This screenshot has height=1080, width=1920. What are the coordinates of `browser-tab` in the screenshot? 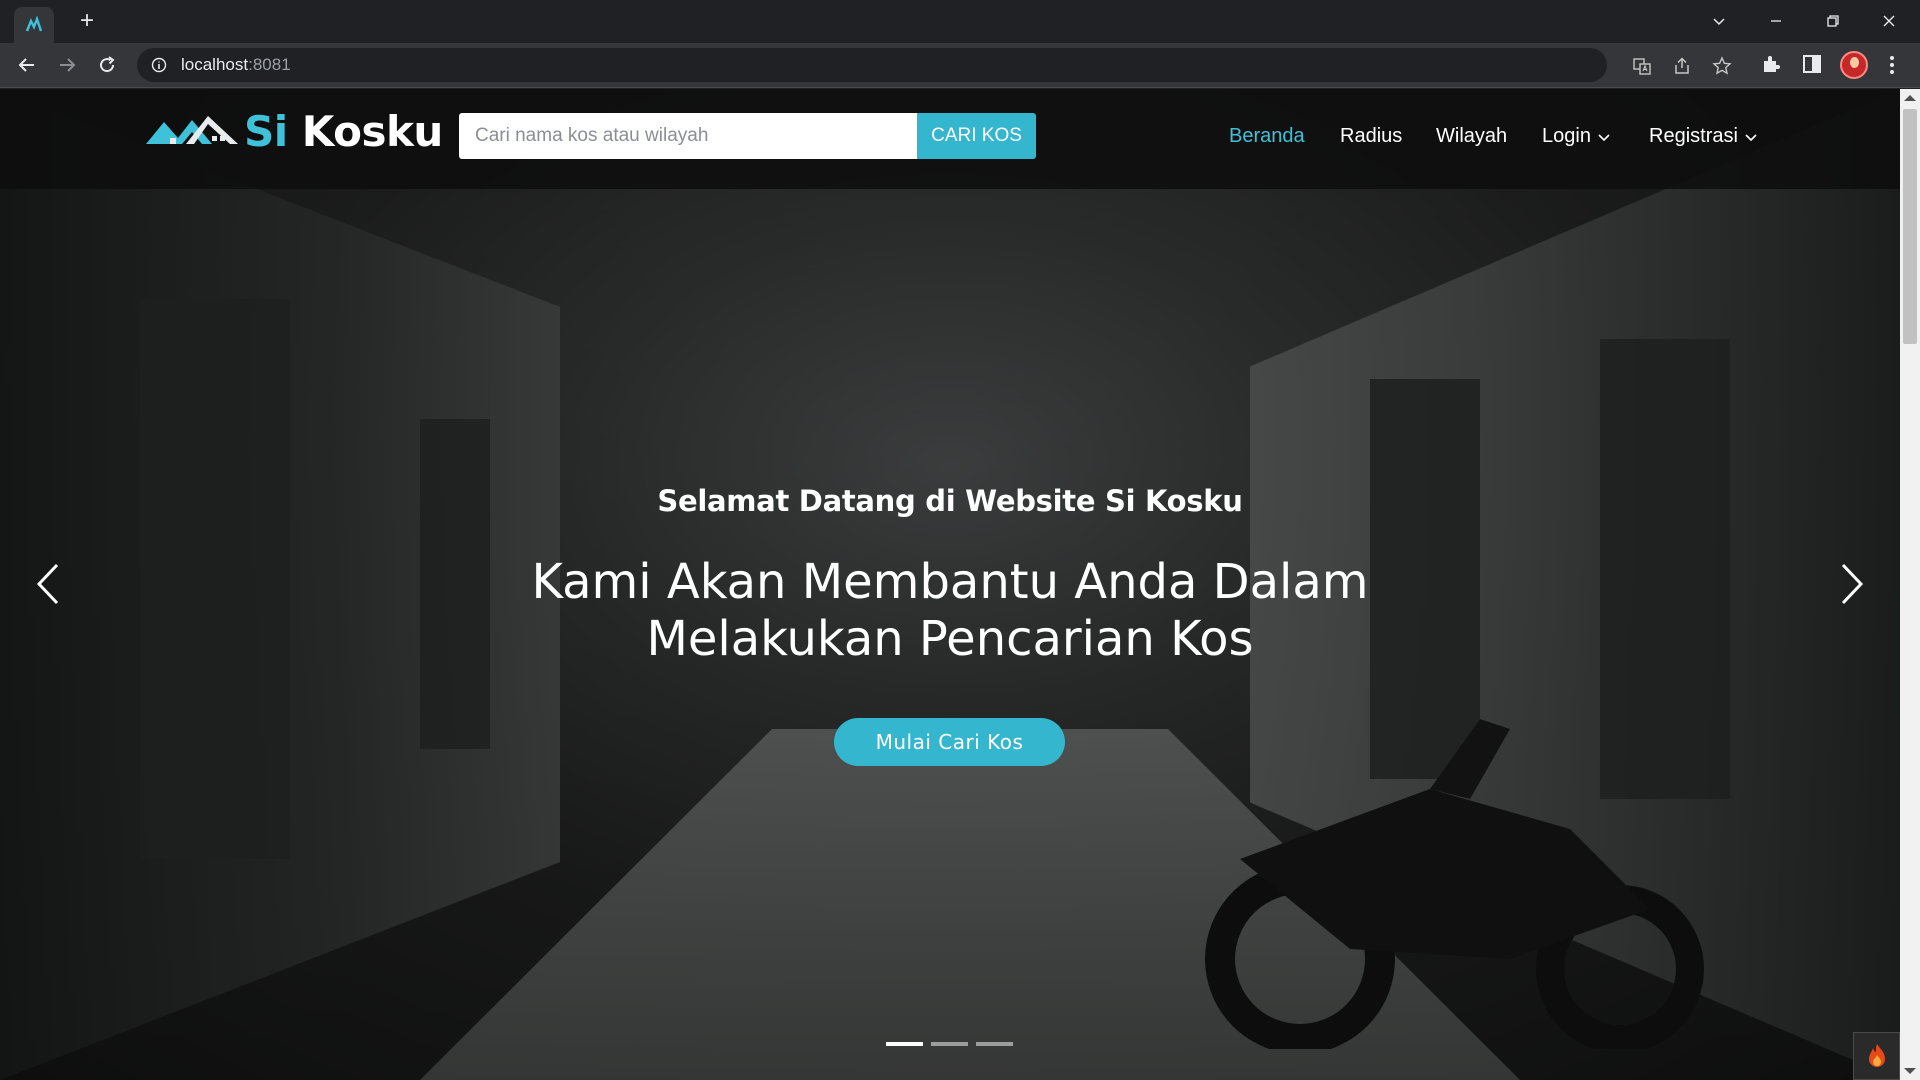 It's located at (34, 25).